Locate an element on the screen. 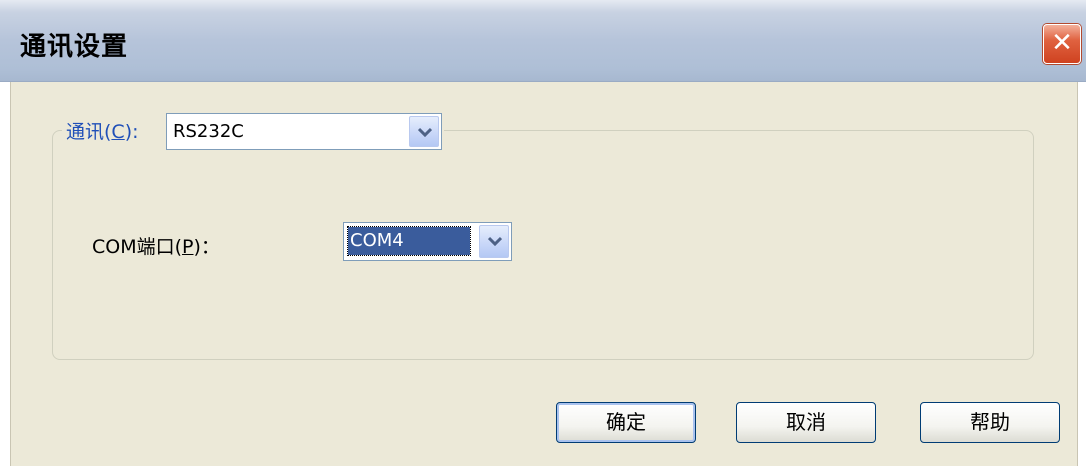  cancel-button: 取消 is located at coordinates (806, 422).